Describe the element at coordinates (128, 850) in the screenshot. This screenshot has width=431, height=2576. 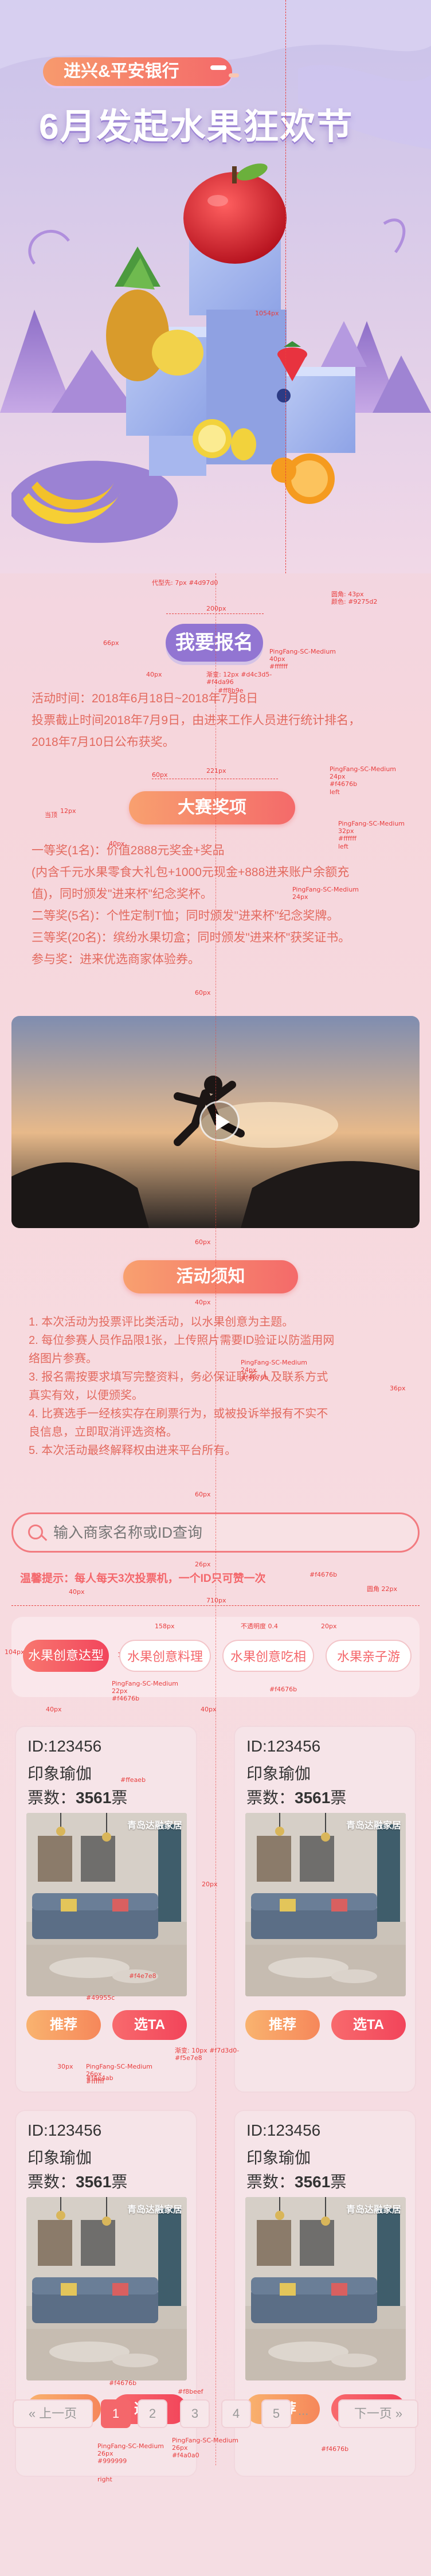
I see `award-line: 一等奖(1名)：价值2888元奖金+奖品` at that location.